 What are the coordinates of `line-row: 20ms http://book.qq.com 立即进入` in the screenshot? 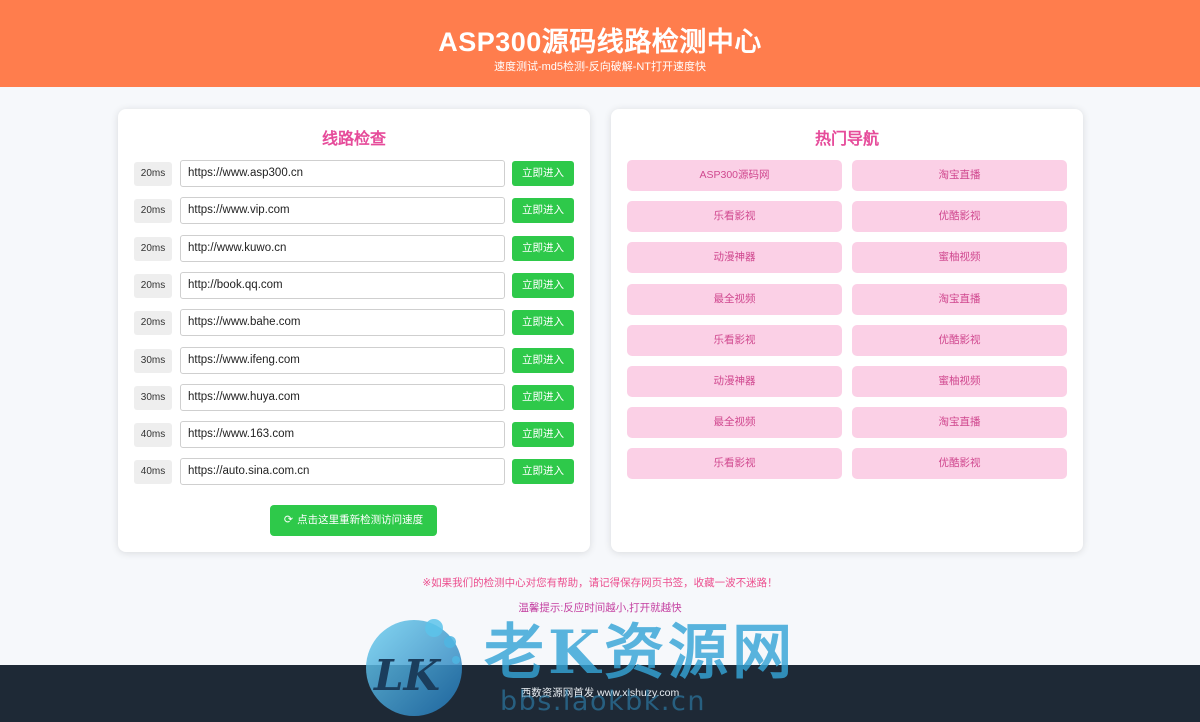 It's located at (354, 285).